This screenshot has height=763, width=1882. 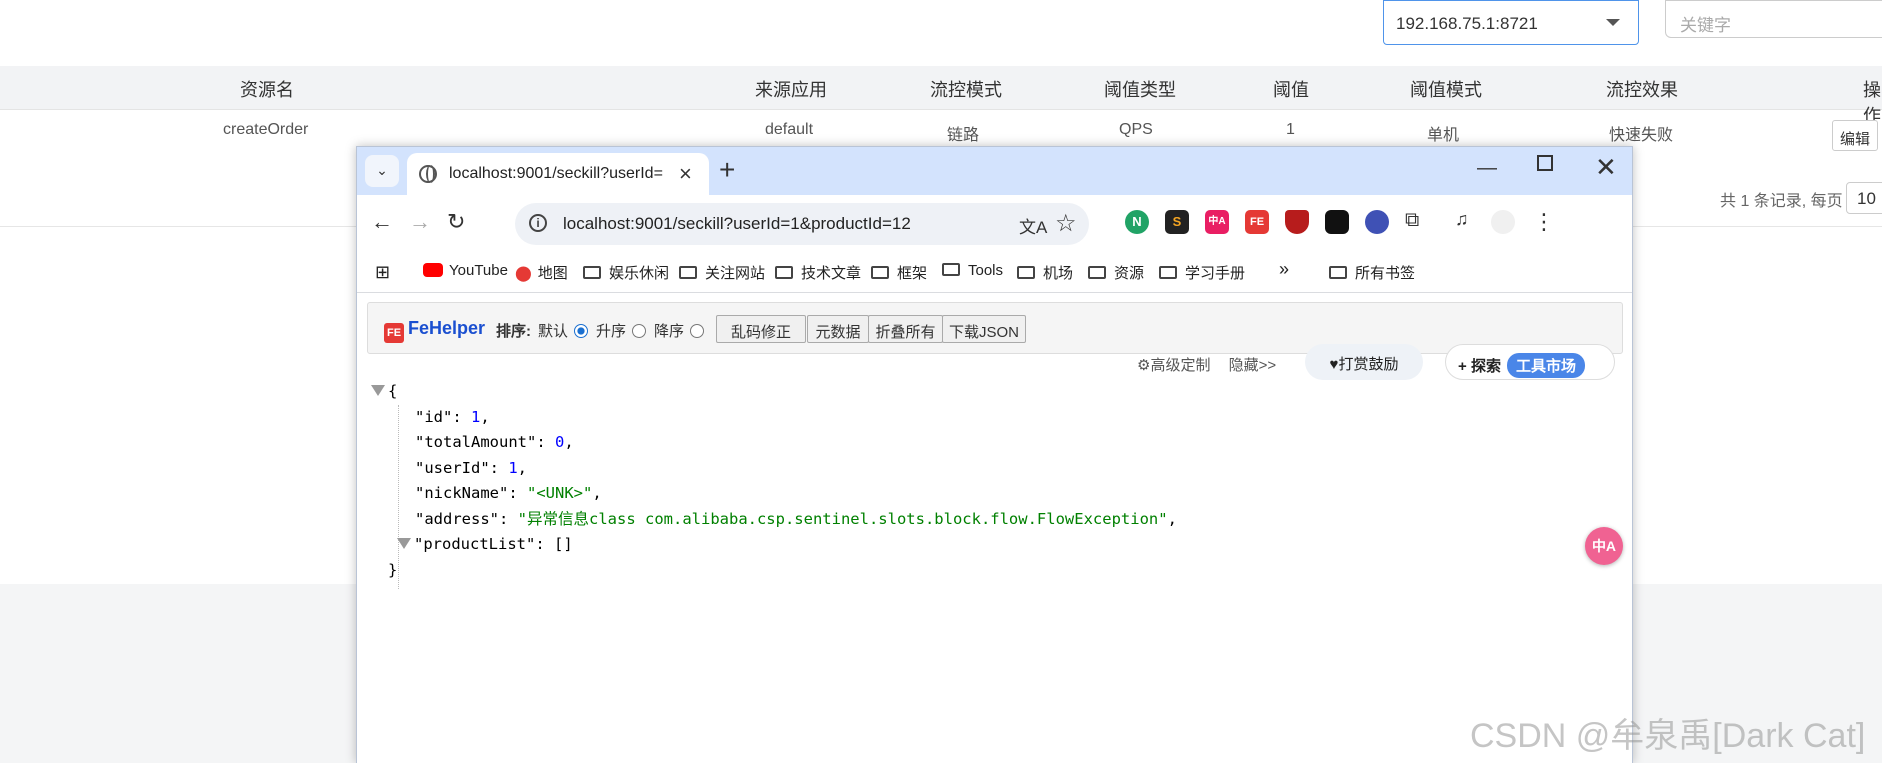 What do you see at coordinates (899, 272) in the screenshot?
I see `bookmark-folder-framework: 框架` at bounding box center [899, 272].